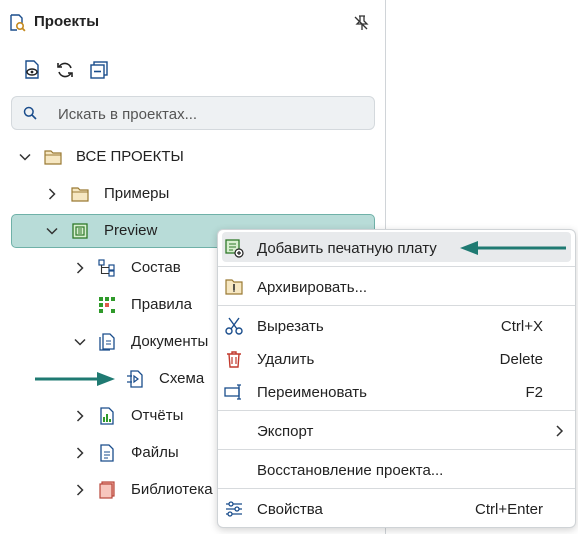  Describe the element at coordinates (290, 509) in the screenshot. I see `menu-item-label: Свойства` at that location.